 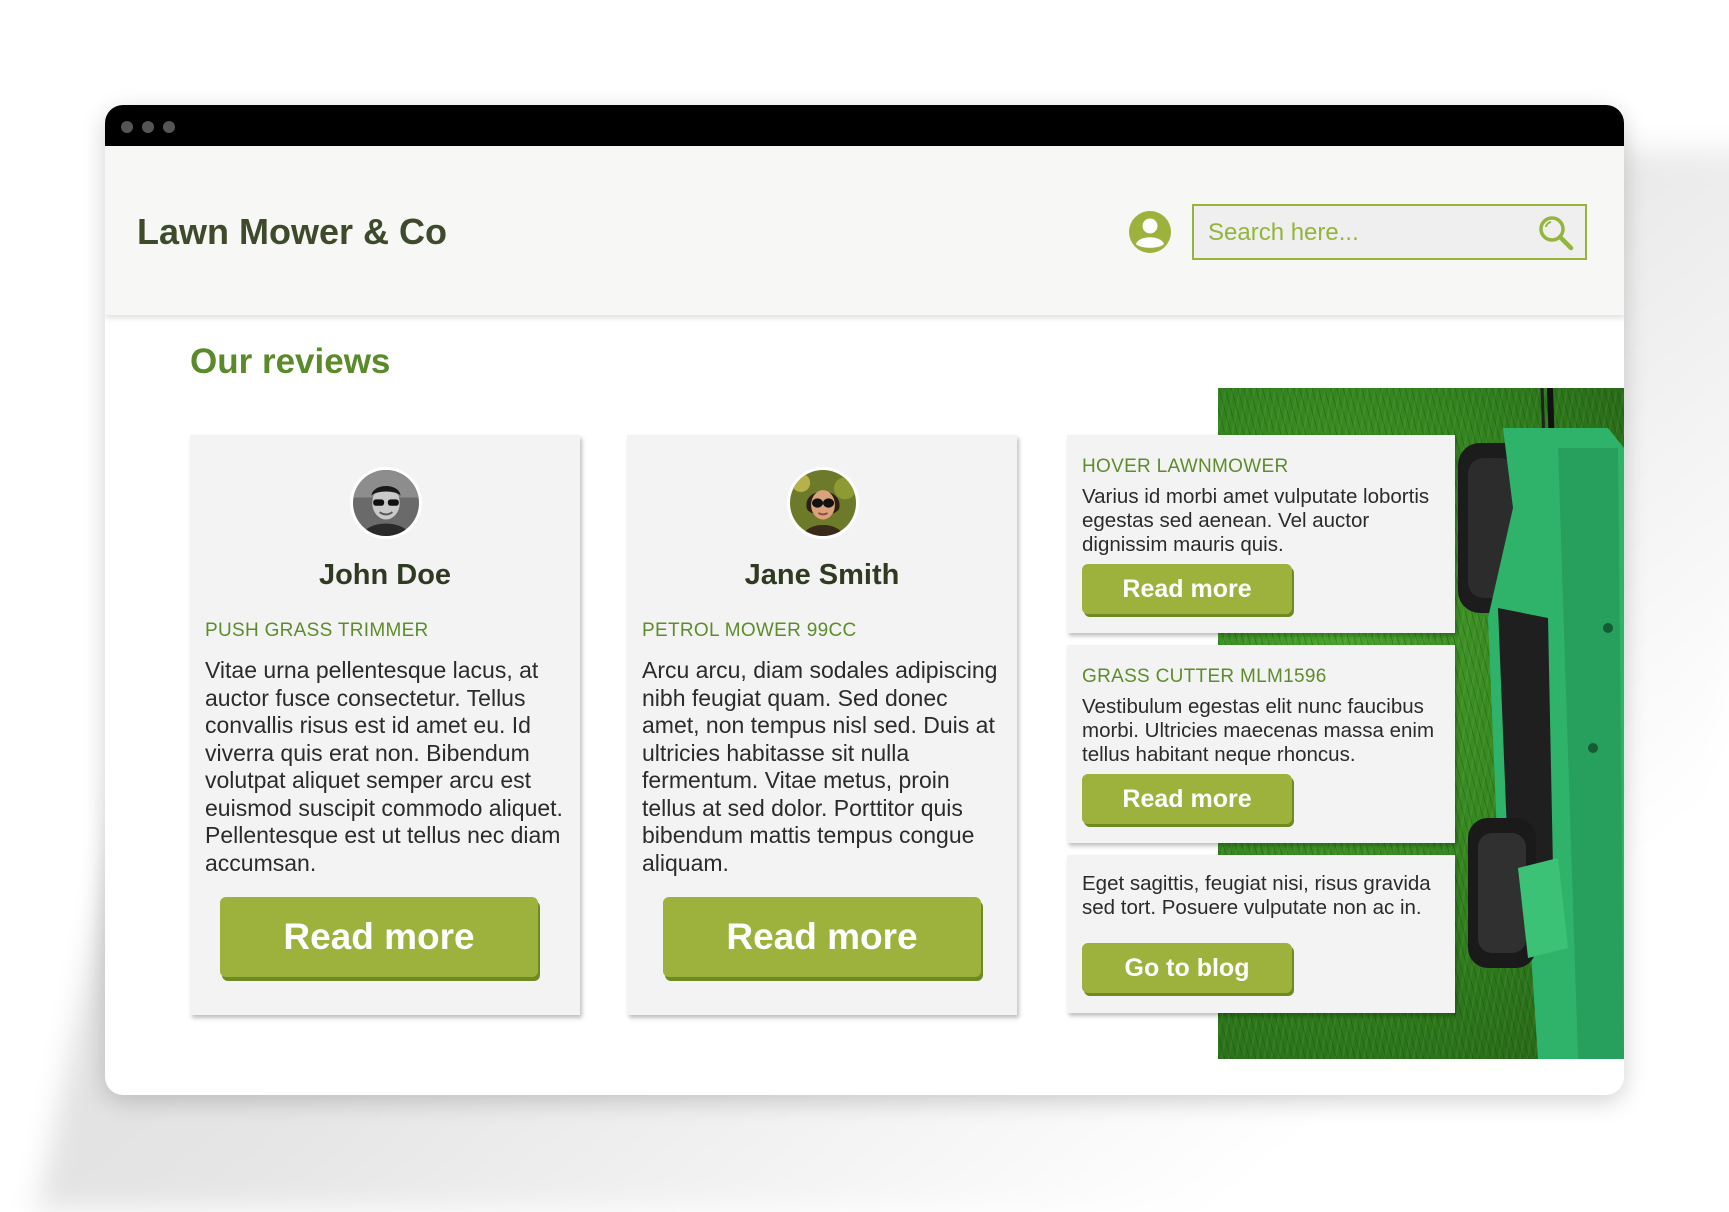 I want to click on reviewer-name: John Doe, so click(x=385, y=575).